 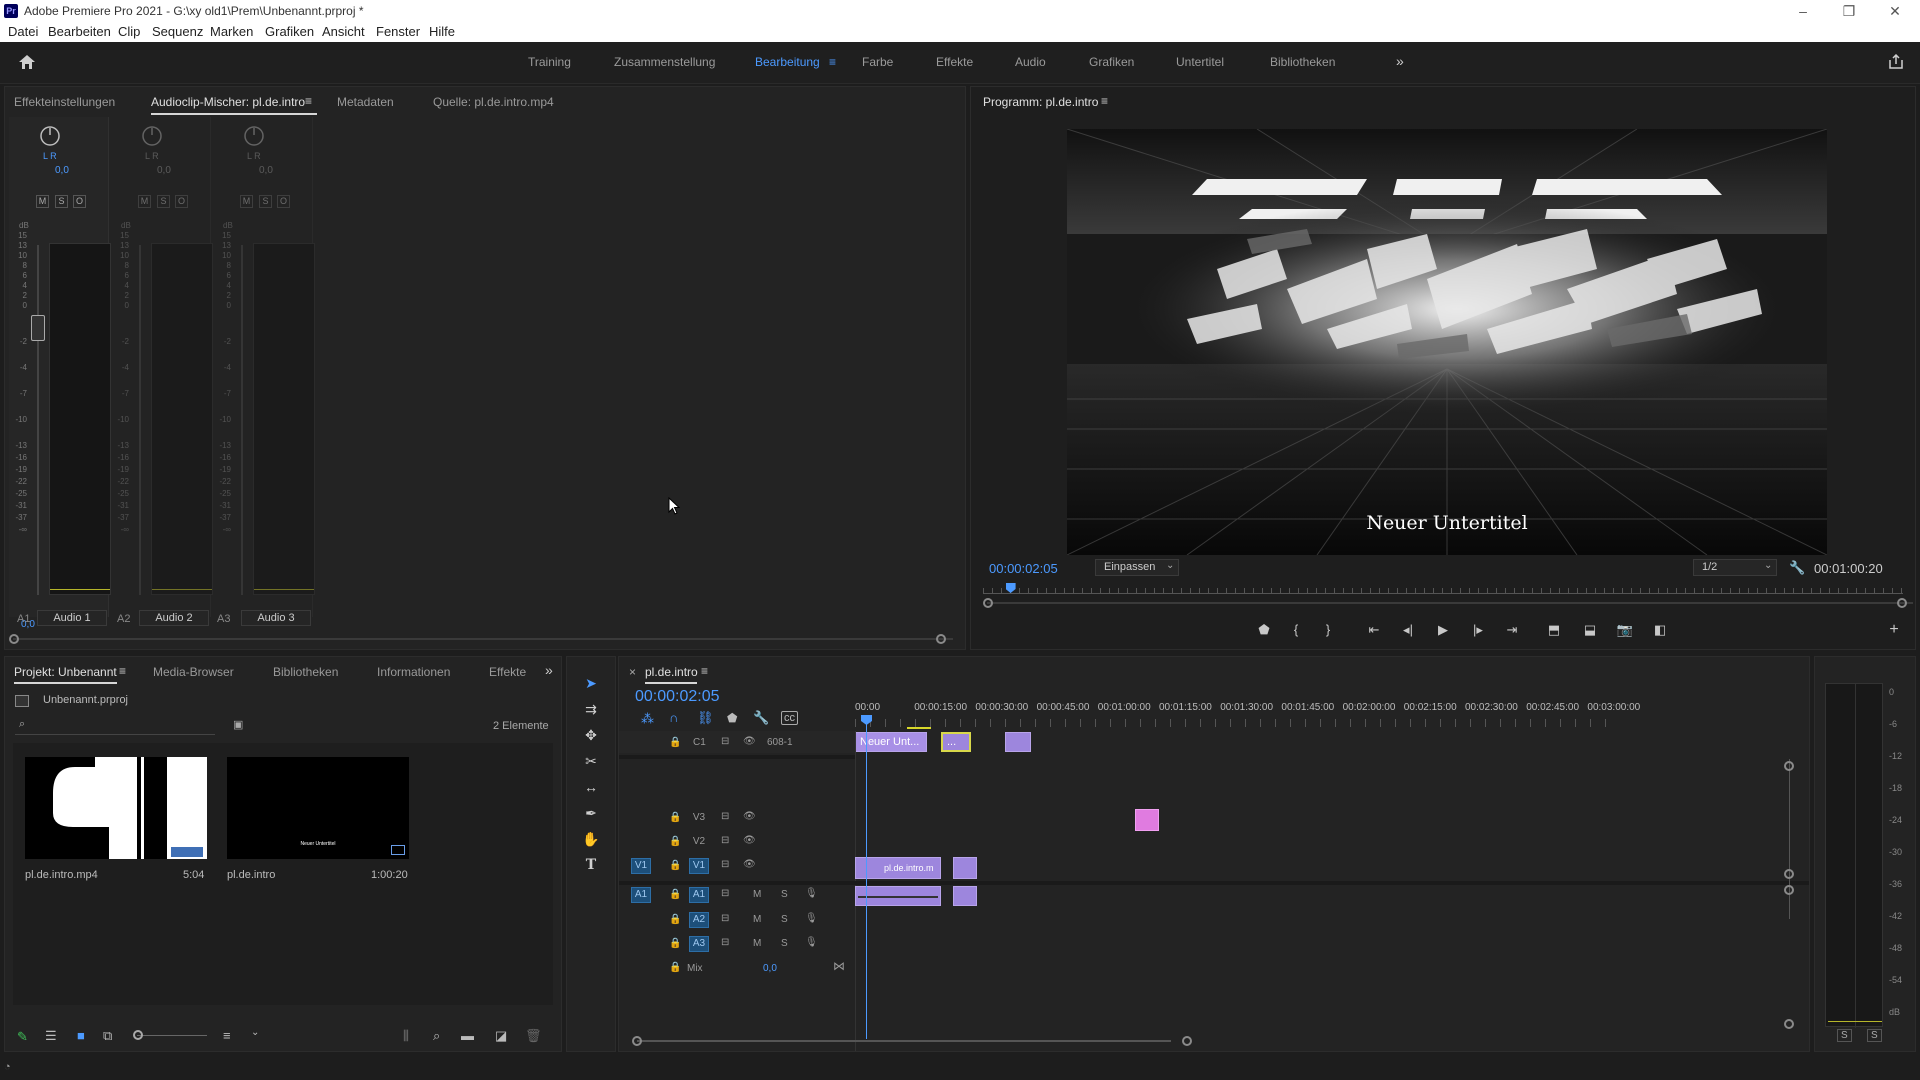 I want to click on pencil-icon: ✎, so click(x=22, y=1037).